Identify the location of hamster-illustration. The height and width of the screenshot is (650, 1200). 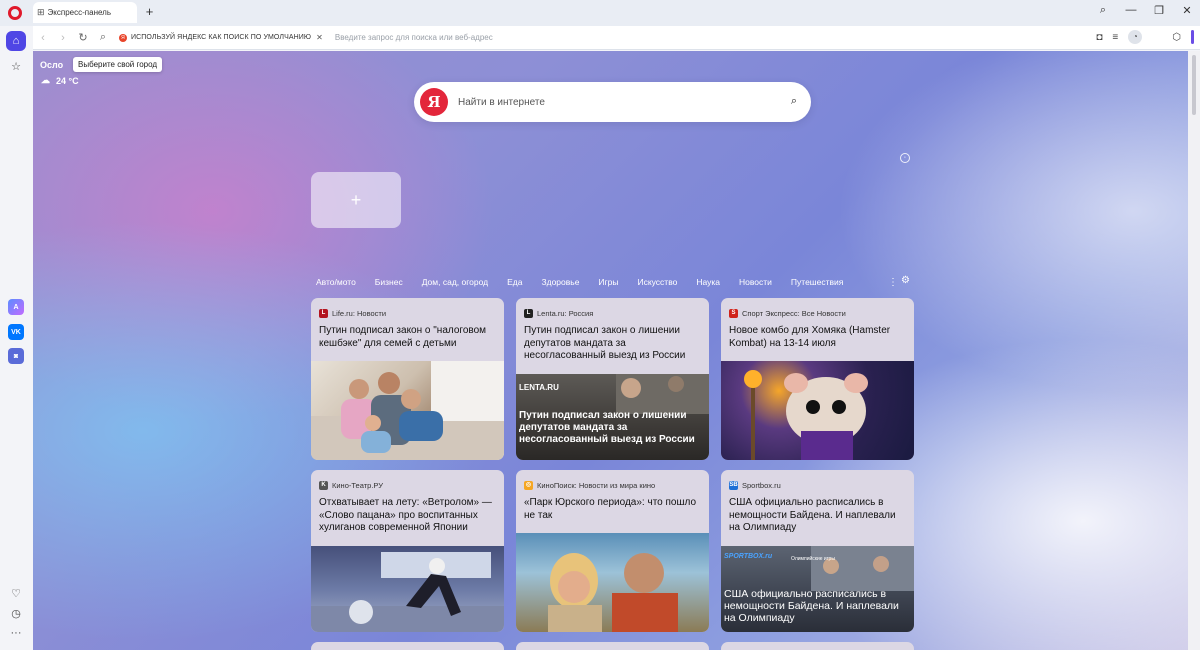
(806, 415).